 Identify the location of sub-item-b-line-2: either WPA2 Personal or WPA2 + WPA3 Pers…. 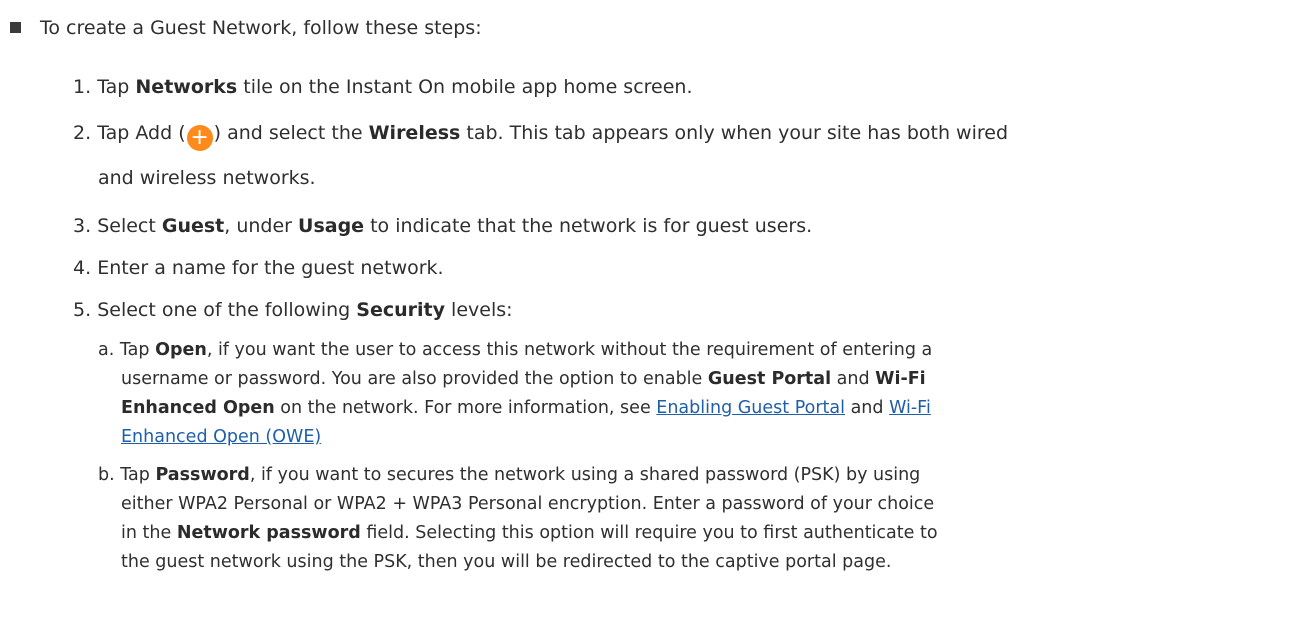
(528, 504).